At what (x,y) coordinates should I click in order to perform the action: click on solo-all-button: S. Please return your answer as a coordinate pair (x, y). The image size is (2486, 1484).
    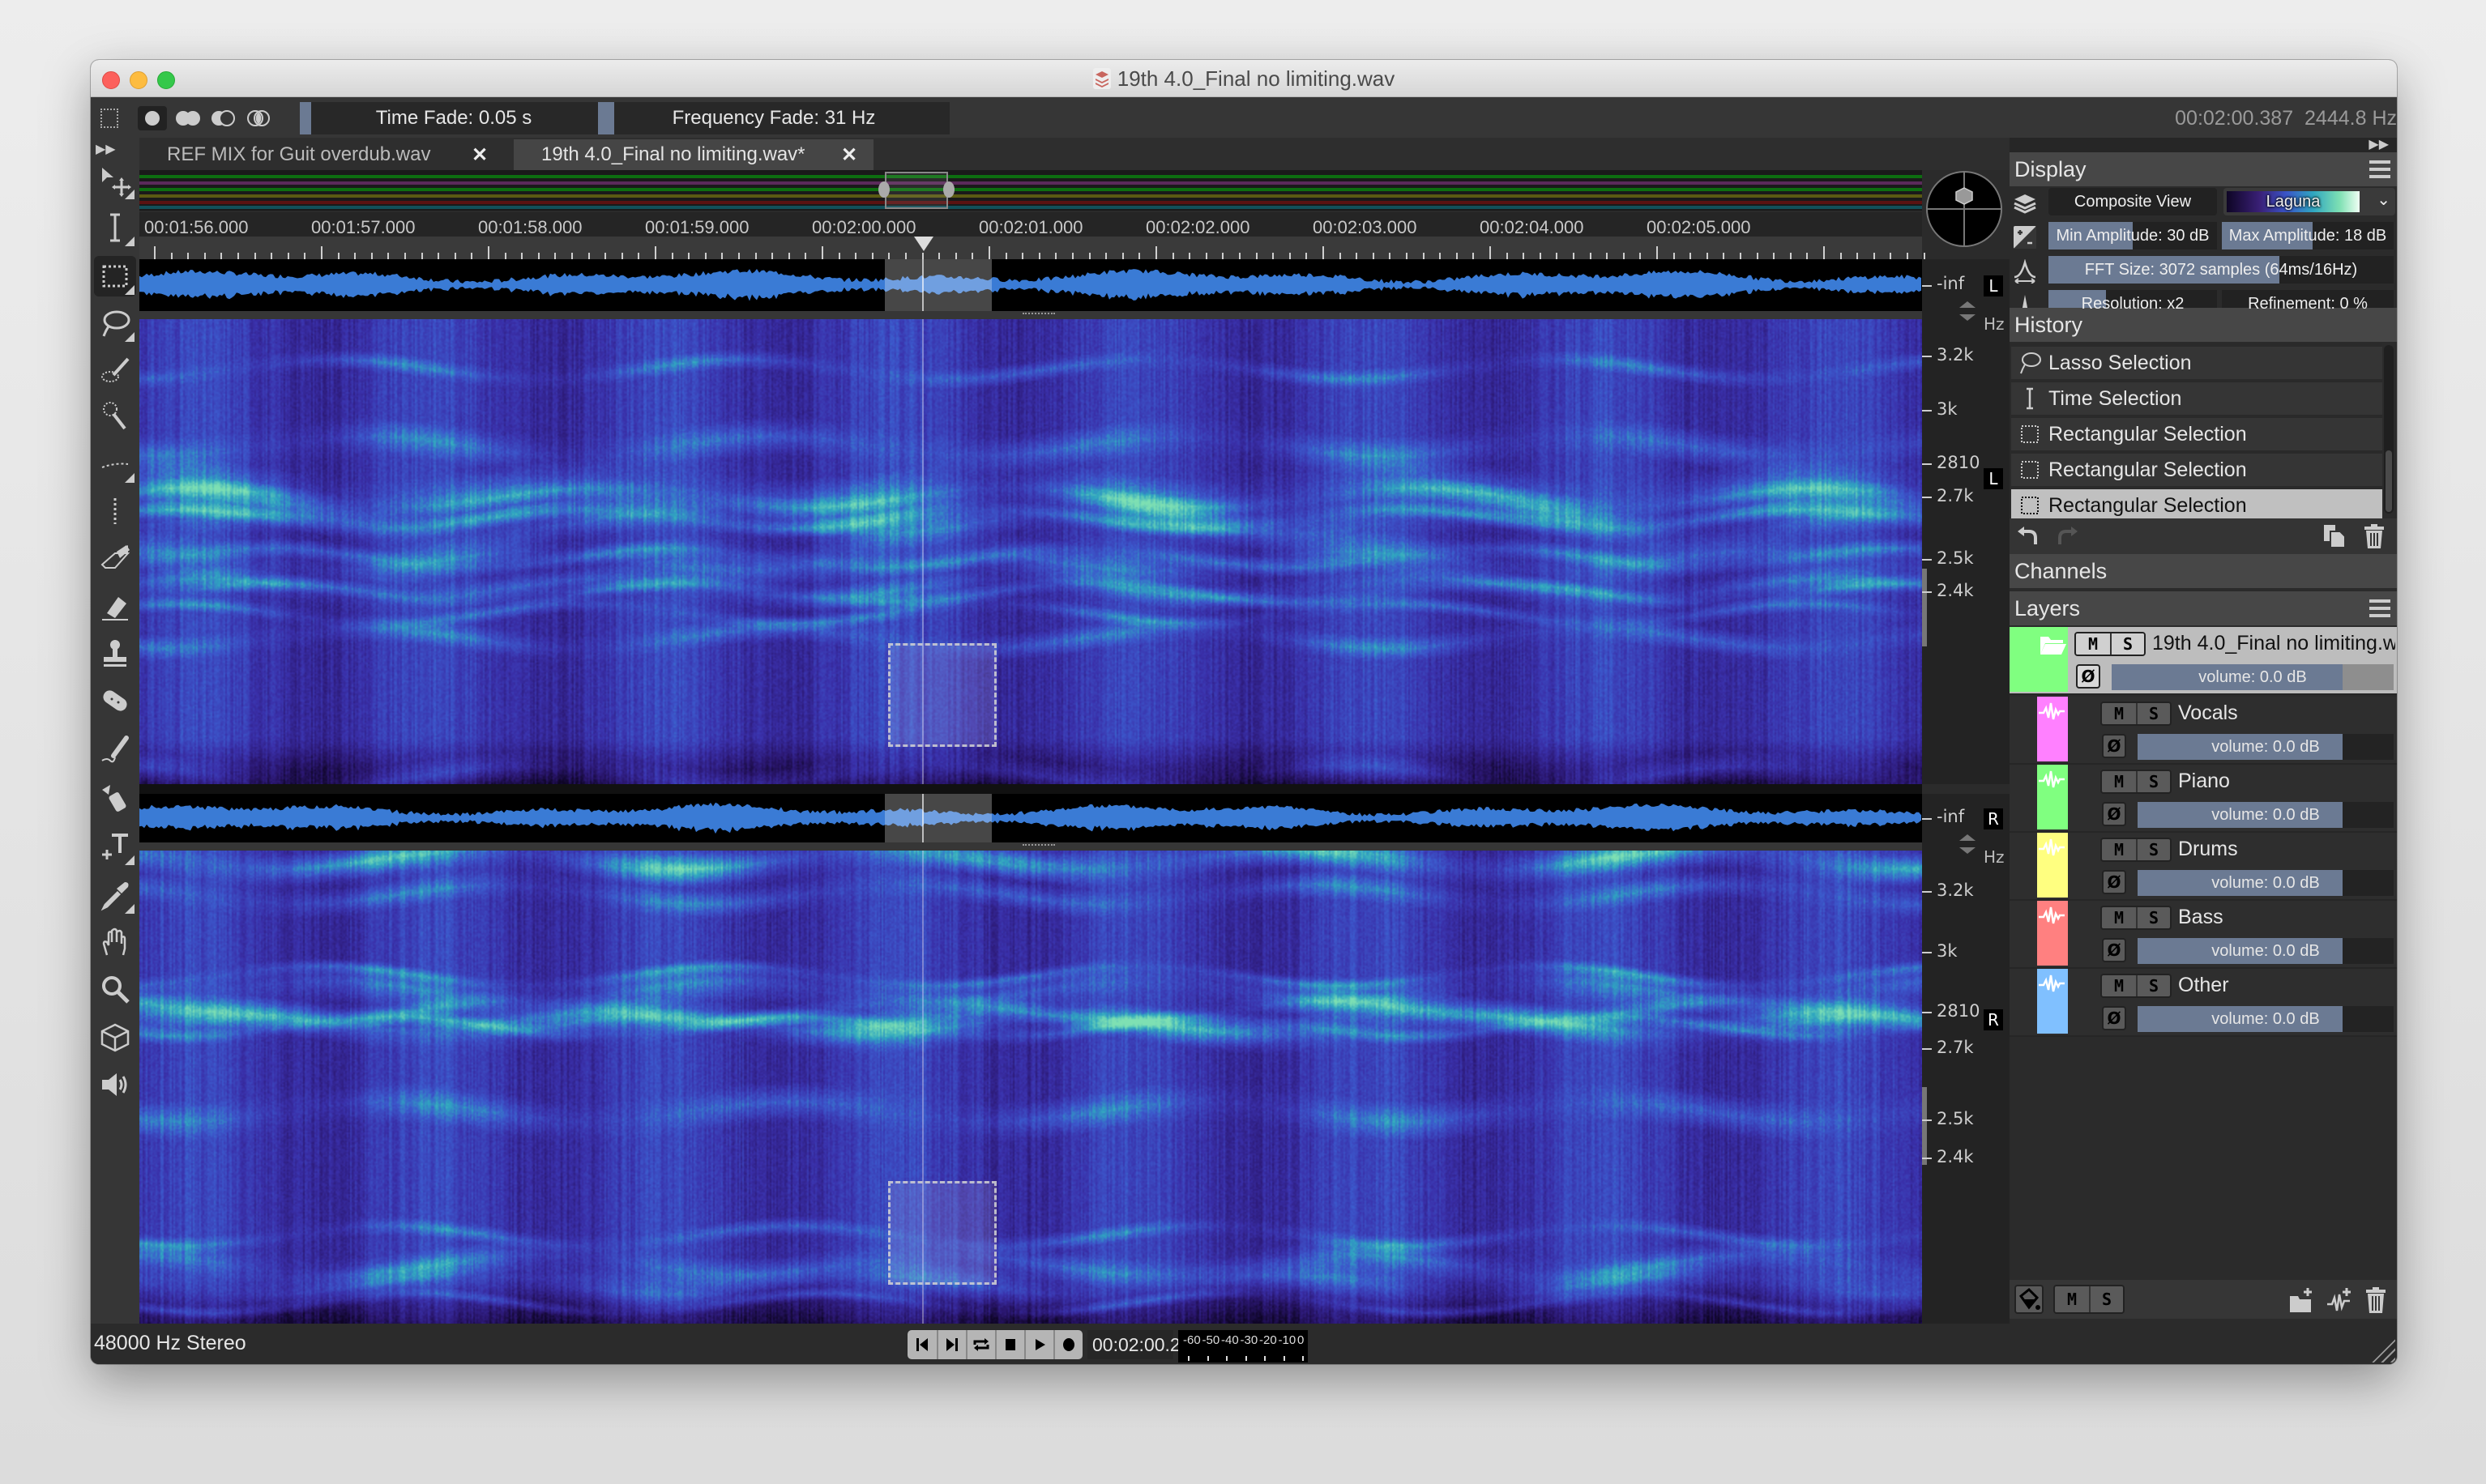
    Looking at the image, I should click on (2106, 1299).